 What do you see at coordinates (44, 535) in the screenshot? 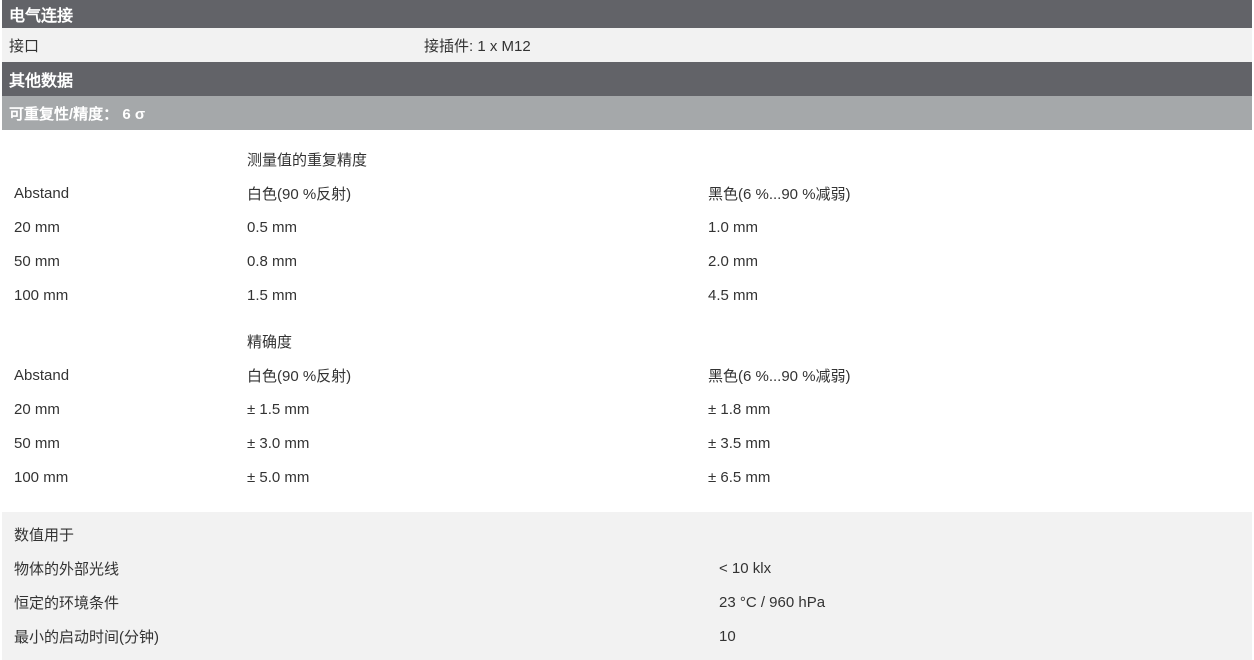
I see `conditions-title: 数值用于` at bounding box center [44, 535].